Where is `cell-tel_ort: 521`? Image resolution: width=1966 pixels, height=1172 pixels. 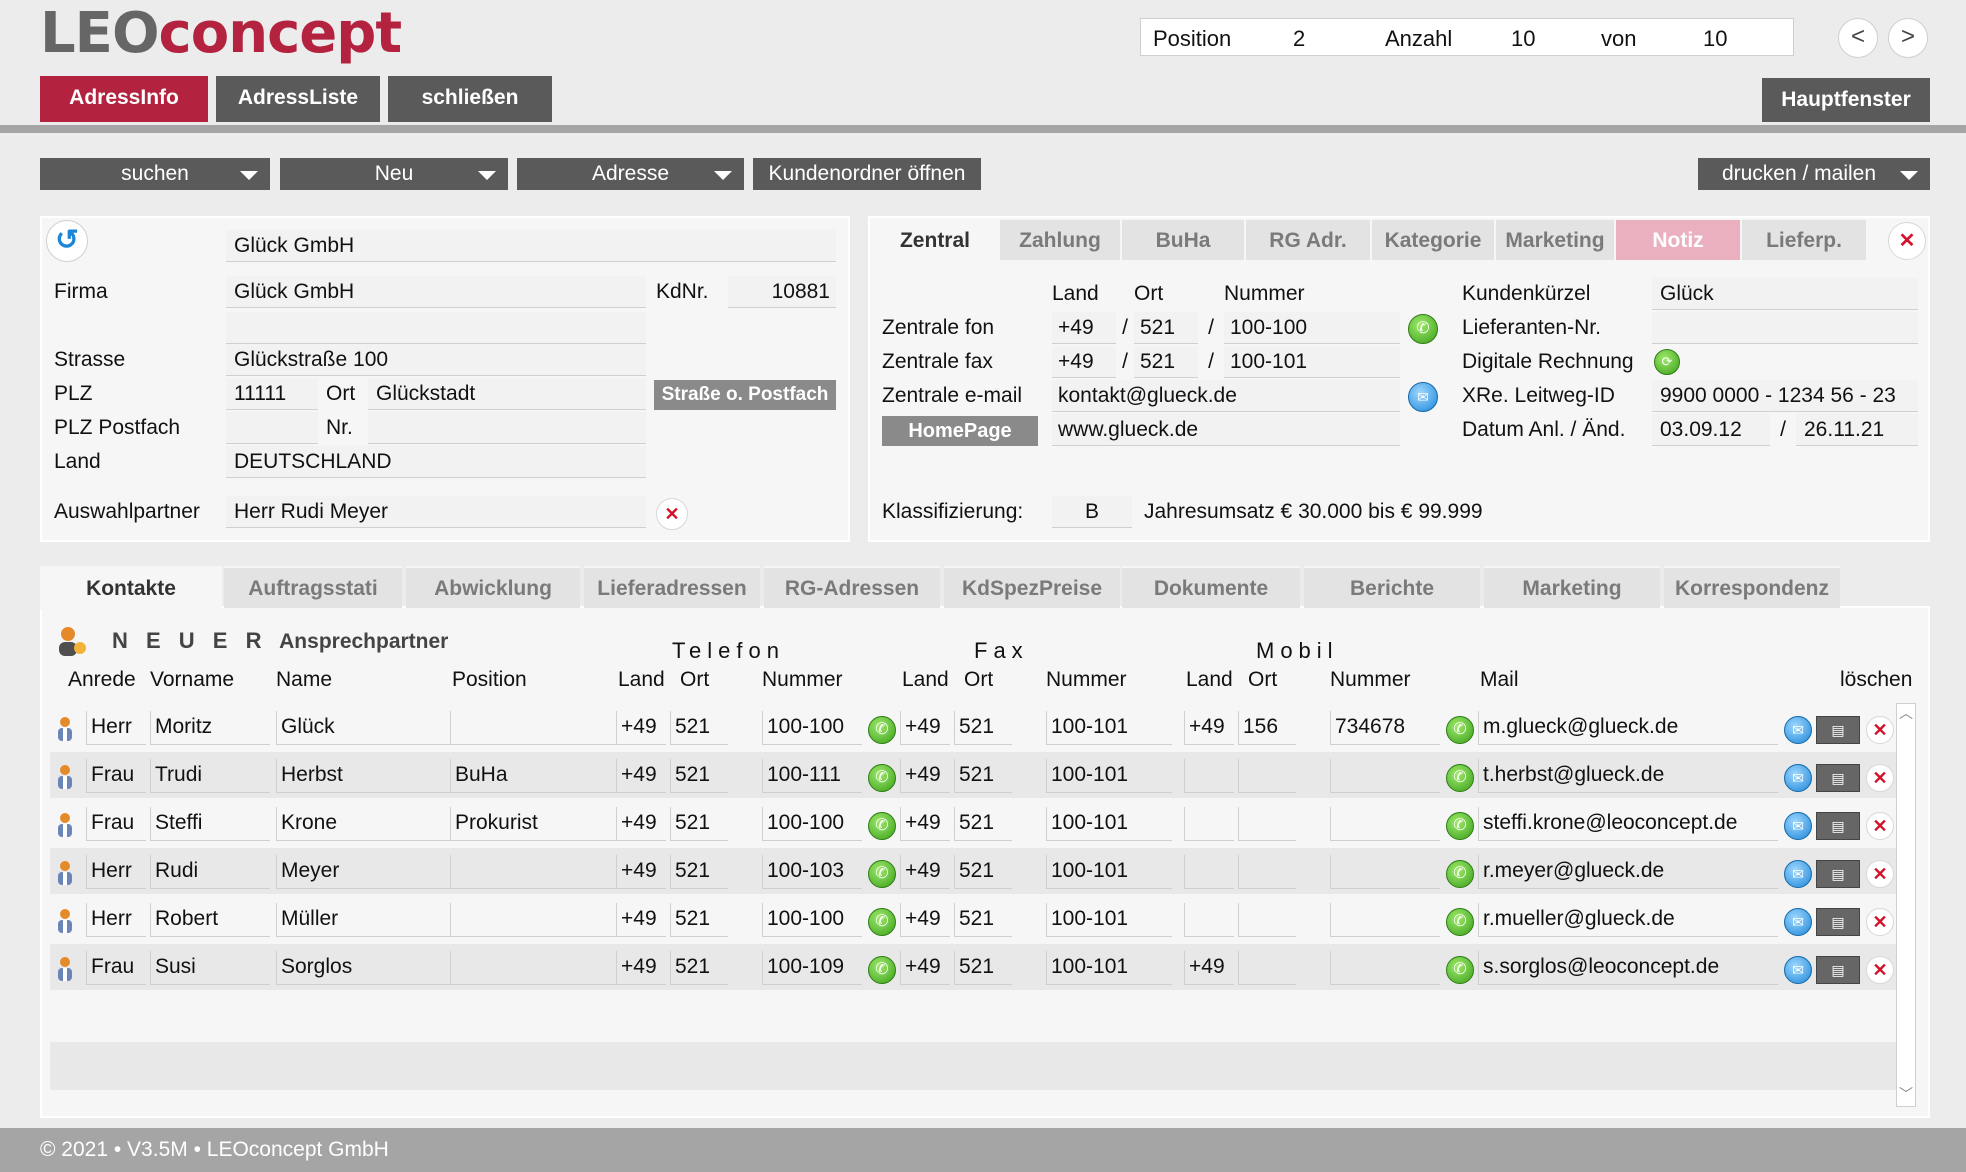
cell-tel_ort: 521 is located at coordinates (699, 920).